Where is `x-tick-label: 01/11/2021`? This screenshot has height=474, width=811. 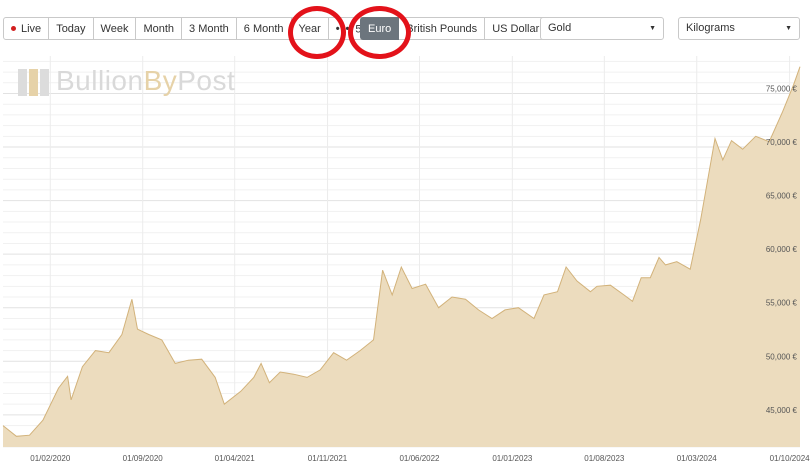 x-tick-label: 01/11/2021 is located at coordinates (328, 458).